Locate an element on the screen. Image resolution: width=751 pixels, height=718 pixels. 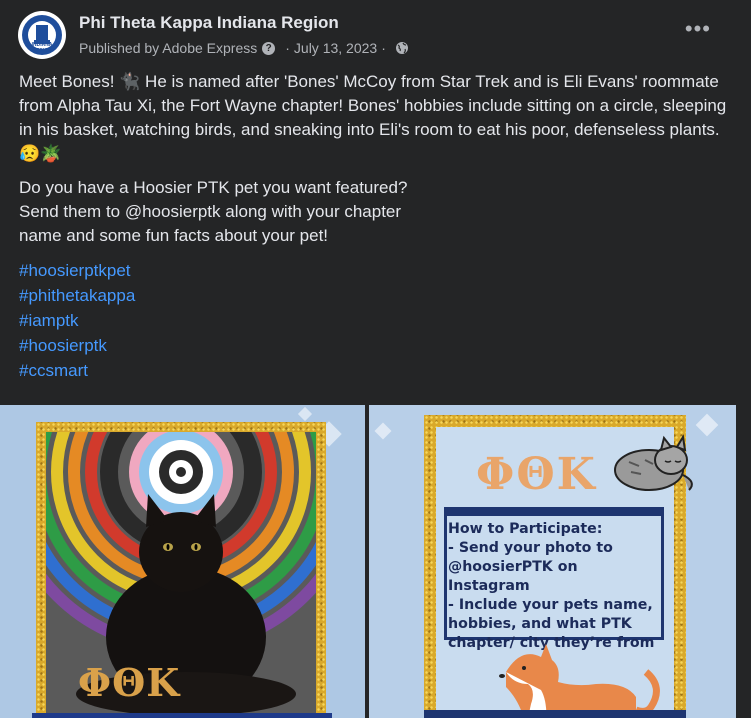
hashtag-link: #hoosierptk is located at coordinates (374, 345).